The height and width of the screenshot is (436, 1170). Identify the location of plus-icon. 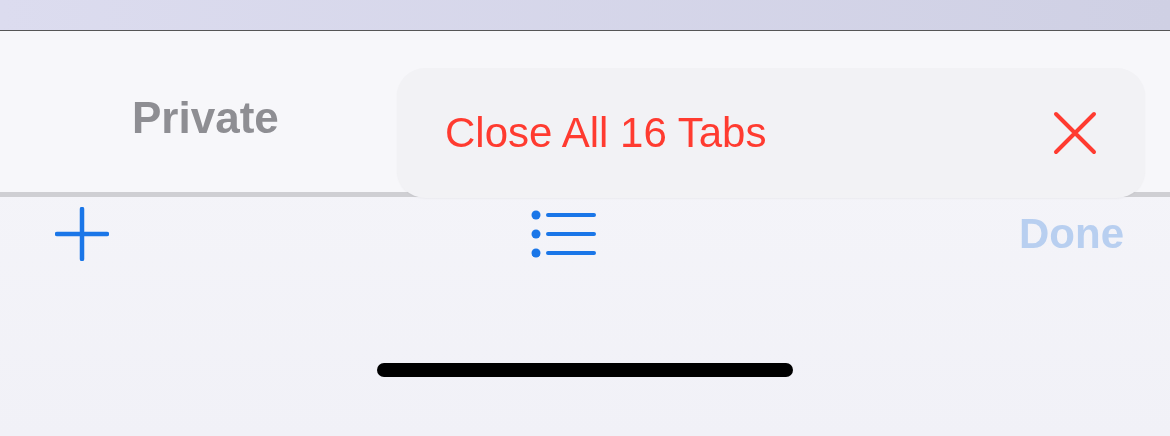
(82, 234).